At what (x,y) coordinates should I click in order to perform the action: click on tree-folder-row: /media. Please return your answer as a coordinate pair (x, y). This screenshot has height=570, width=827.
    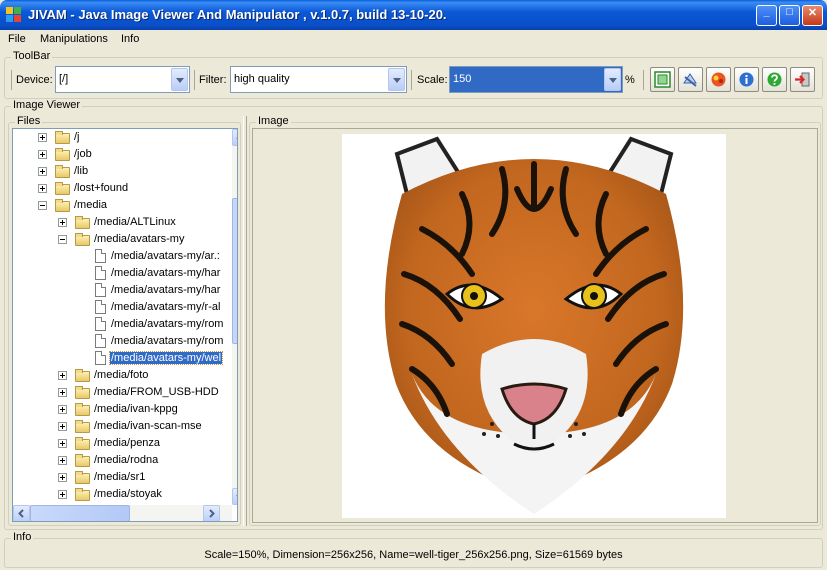
    Looking at the image, I should click on (122, 205).